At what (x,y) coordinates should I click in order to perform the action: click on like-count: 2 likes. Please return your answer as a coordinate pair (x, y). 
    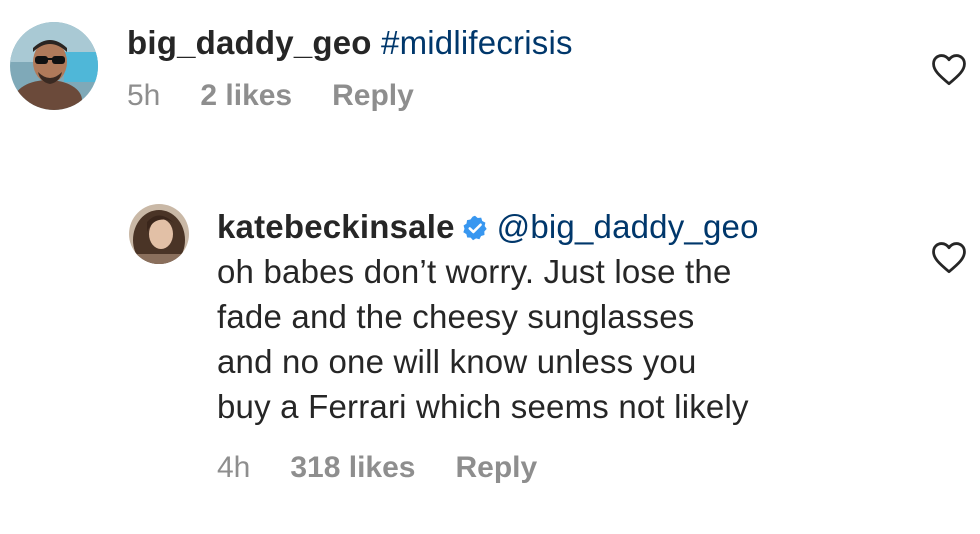
    Looking at the image, I should click on (246, 96).